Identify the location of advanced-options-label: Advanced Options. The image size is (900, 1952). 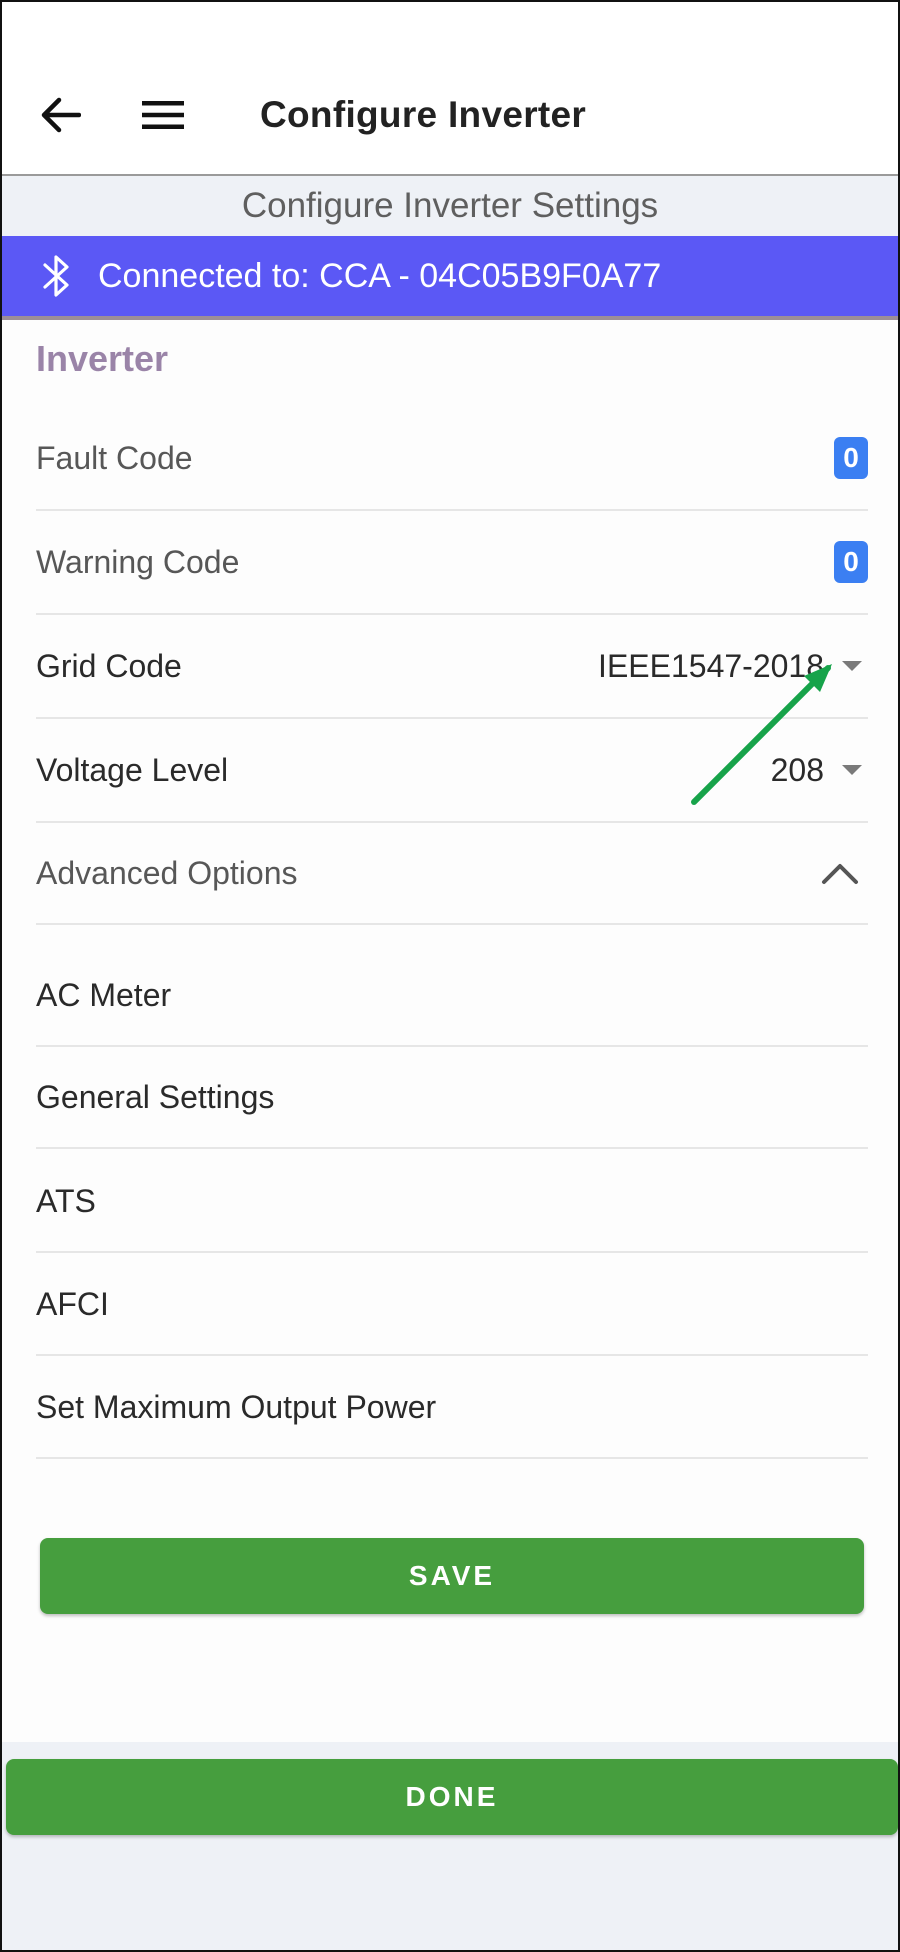
(167, 872).